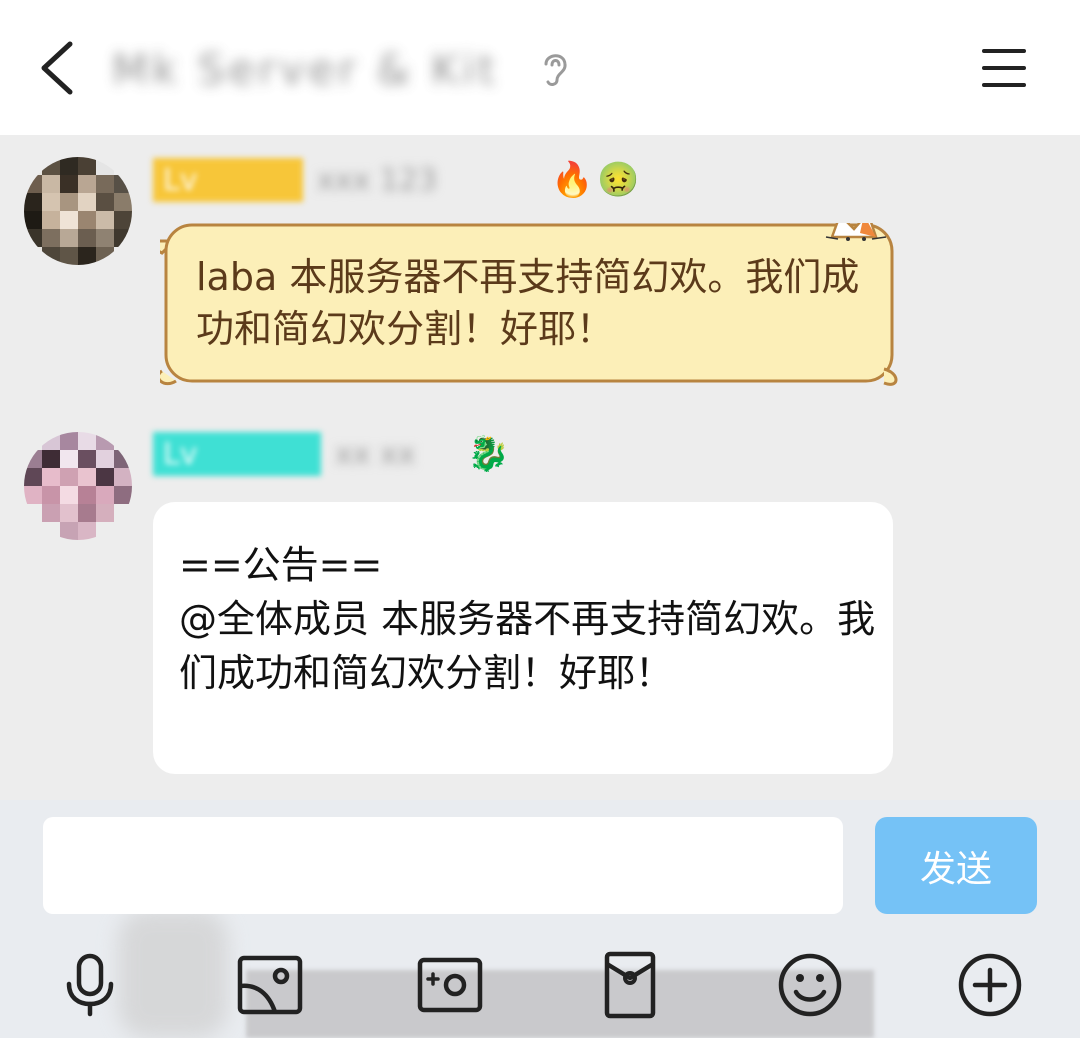 This screenshot has width=1080, height=1038. I want to click on message-meta: Lv xxx 123 🔥 🤢, so click(396, 180).